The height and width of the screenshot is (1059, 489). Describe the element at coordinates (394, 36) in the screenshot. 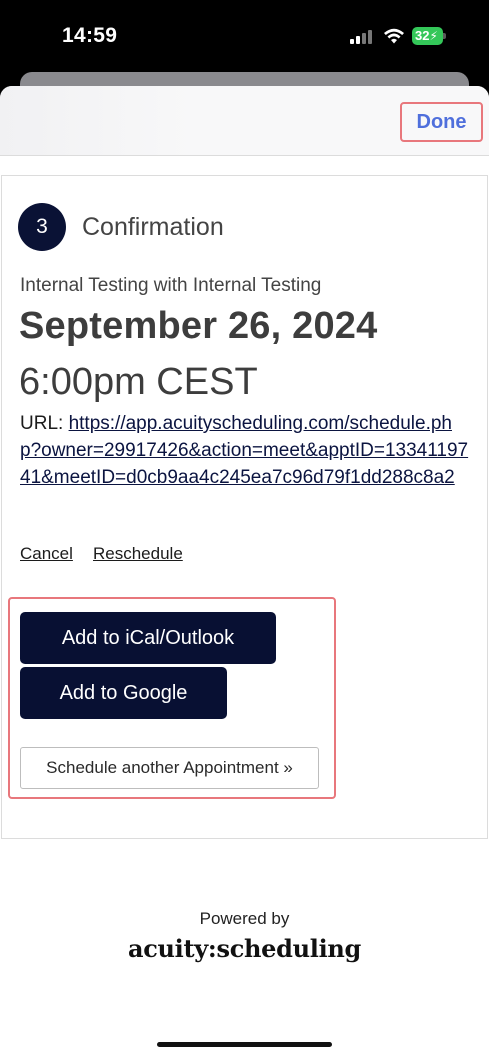

I see `wifi-icon` at that location.